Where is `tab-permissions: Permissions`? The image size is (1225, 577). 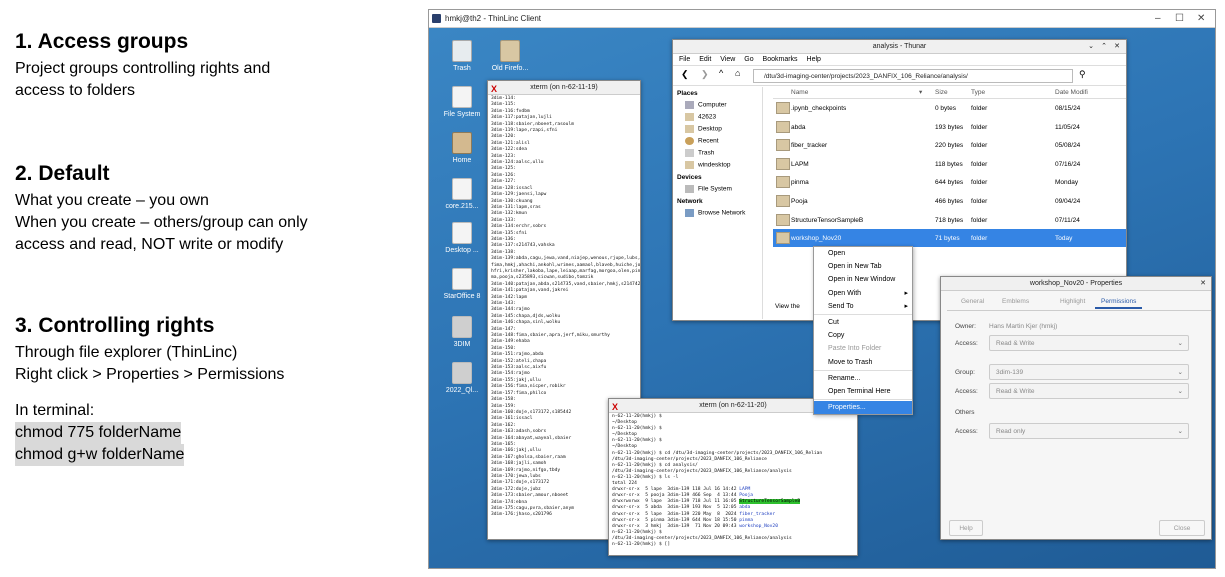
tab-permissions: Permissions is located at coordinates (1119, 303).